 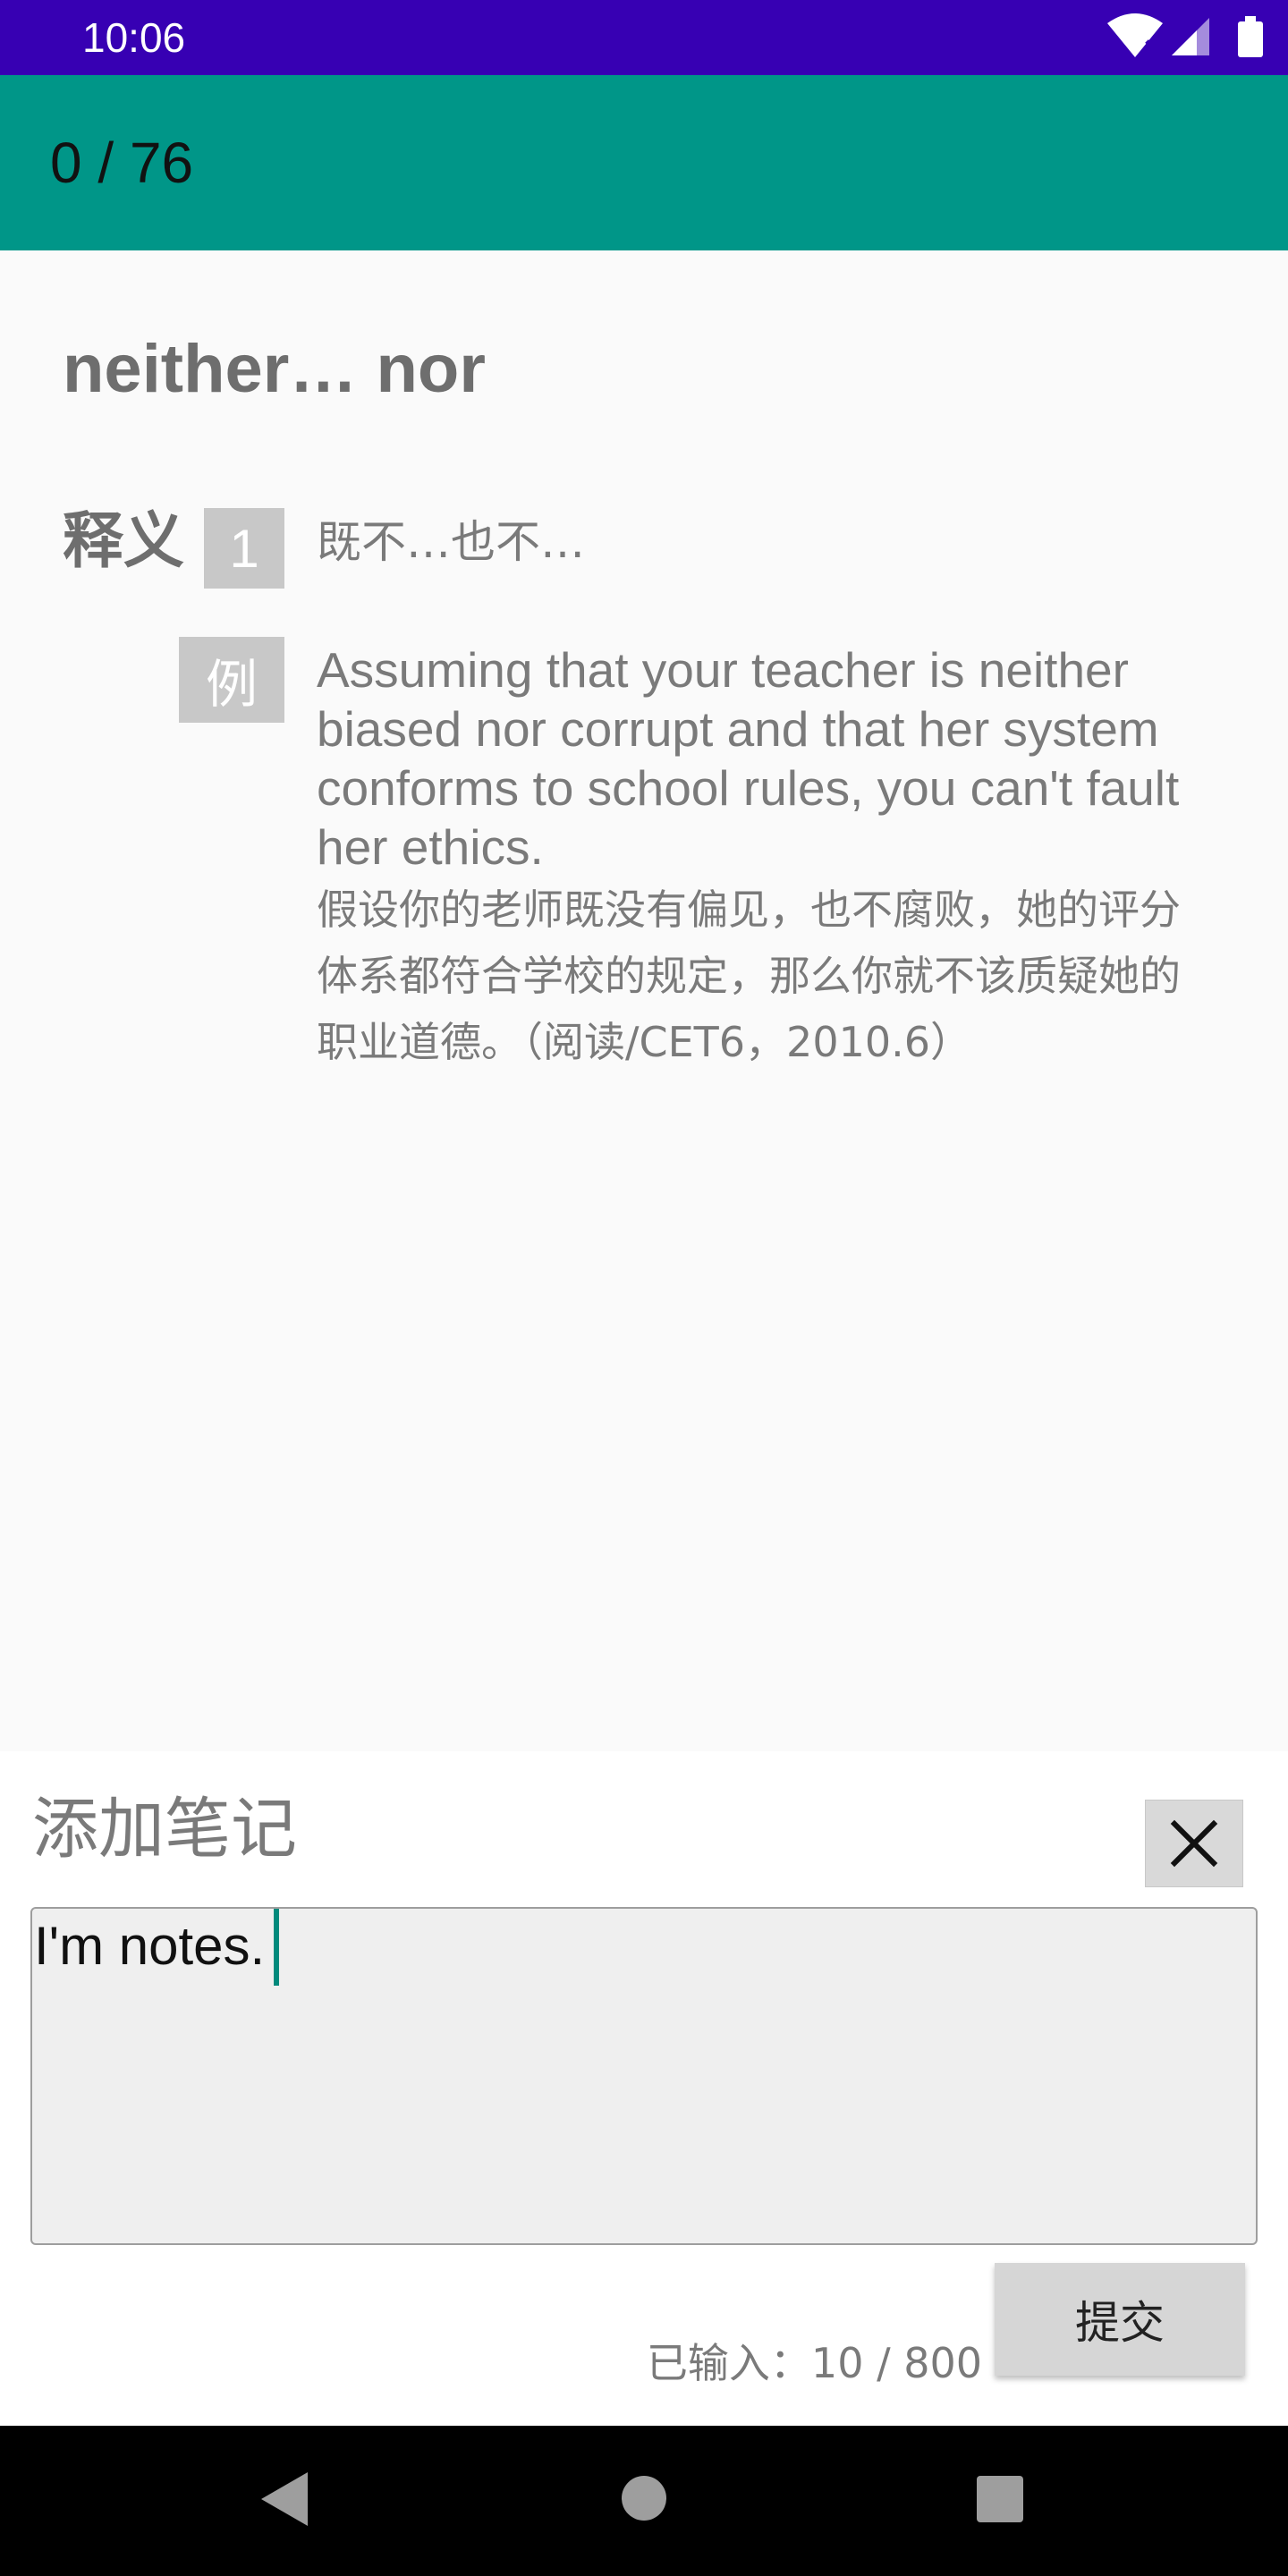 I want to click on submit-button: 提交, so click(x=1120, y=2319).